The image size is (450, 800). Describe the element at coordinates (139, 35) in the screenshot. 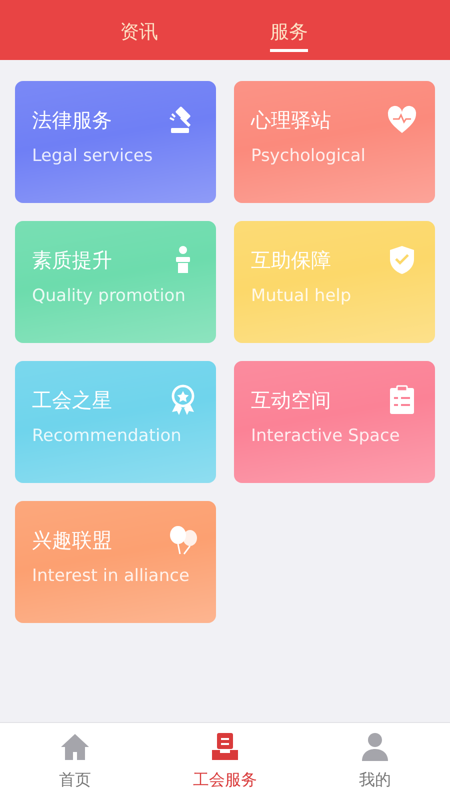

I see `top-tab: 资讯` at that location.